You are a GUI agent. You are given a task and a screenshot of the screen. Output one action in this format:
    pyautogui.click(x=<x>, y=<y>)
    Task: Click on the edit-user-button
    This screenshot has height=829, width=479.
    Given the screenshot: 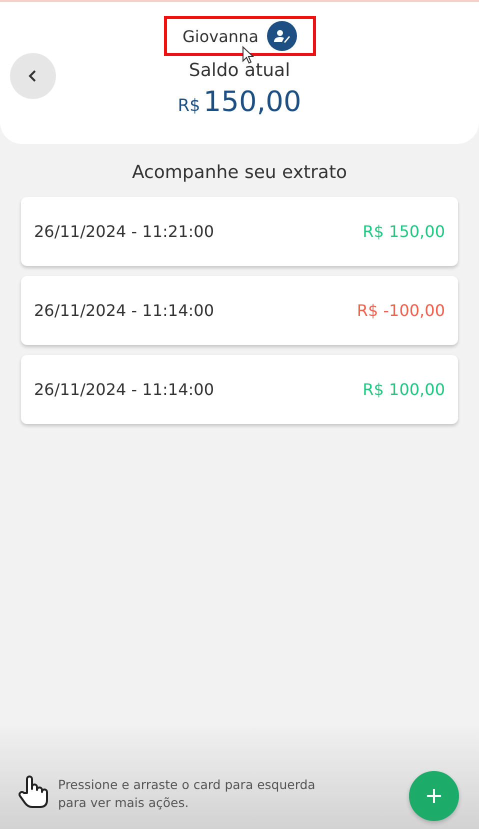 What is the action you would take?
    pyautogui.click(x=281, y=36)
    